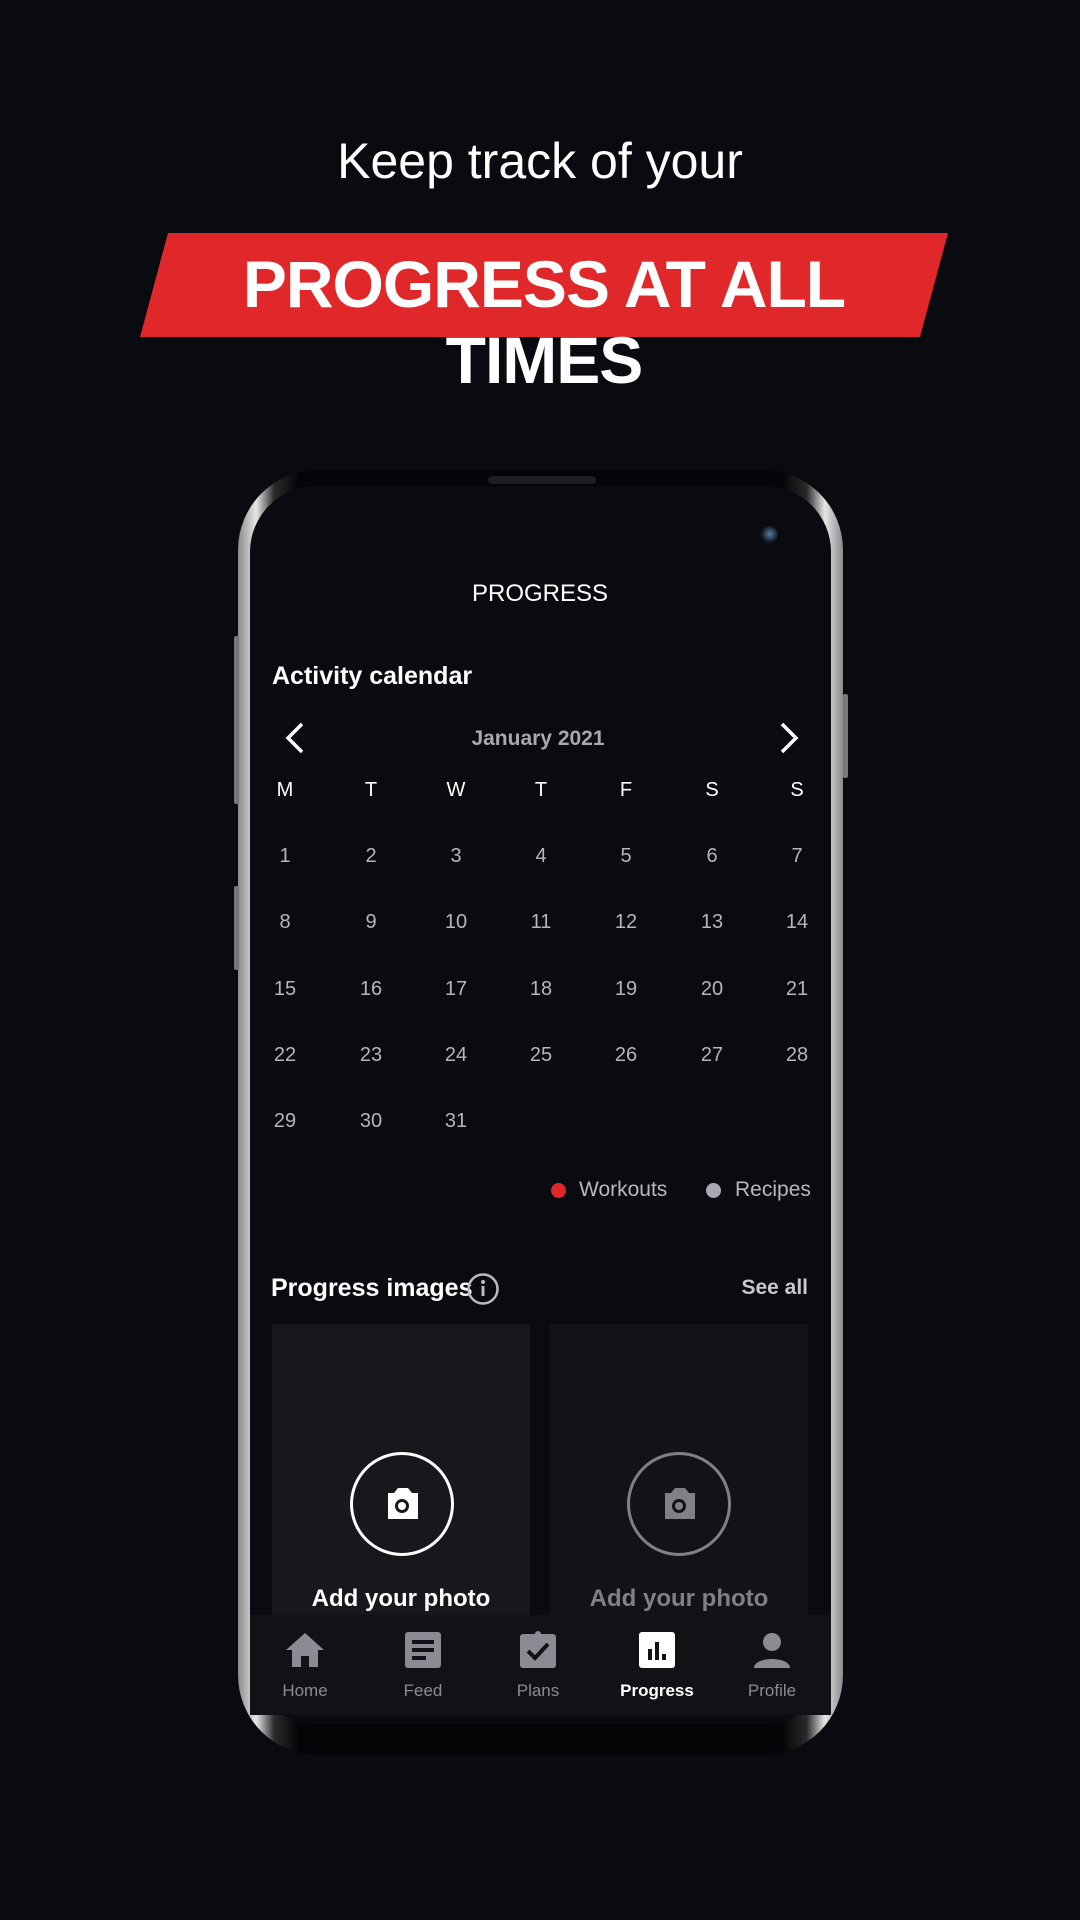 This screenshot has height=1920, width=1080. What do you see at coordinates (456, 1055) in the screenshot?
I see `calendar-day: 24` at bounding box center [456, 1055].